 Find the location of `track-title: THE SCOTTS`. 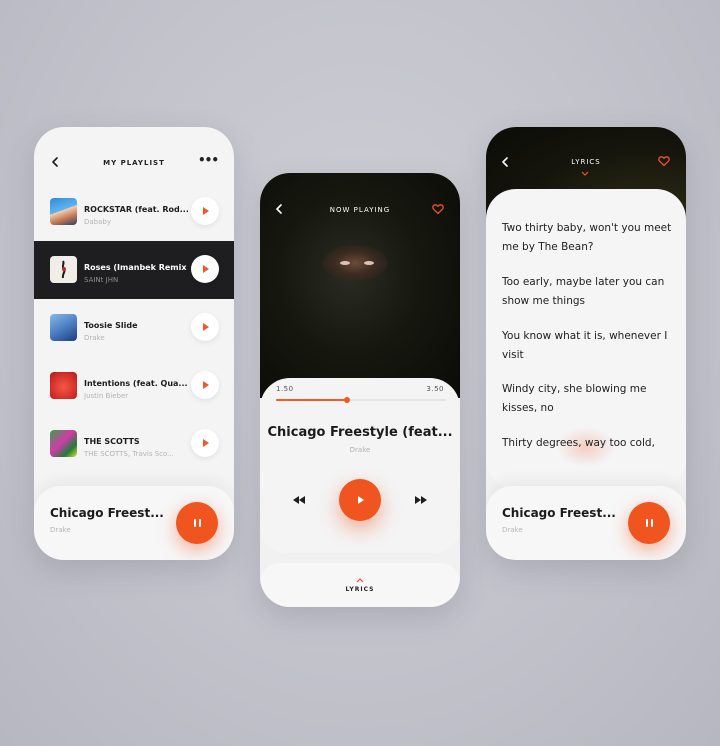

track-title: THE SCOTTS is located at coordinates (112, 441).